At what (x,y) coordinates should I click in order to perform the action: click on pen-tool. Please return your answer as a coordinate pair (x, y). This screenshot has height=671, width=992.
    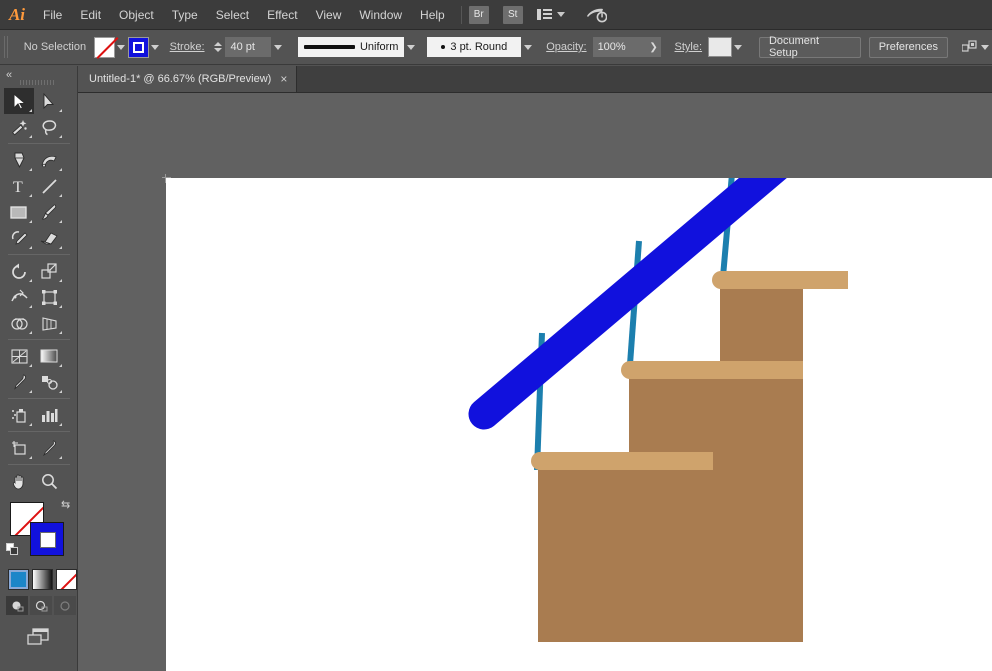
    Looking at the image, I should click on (19, 160).